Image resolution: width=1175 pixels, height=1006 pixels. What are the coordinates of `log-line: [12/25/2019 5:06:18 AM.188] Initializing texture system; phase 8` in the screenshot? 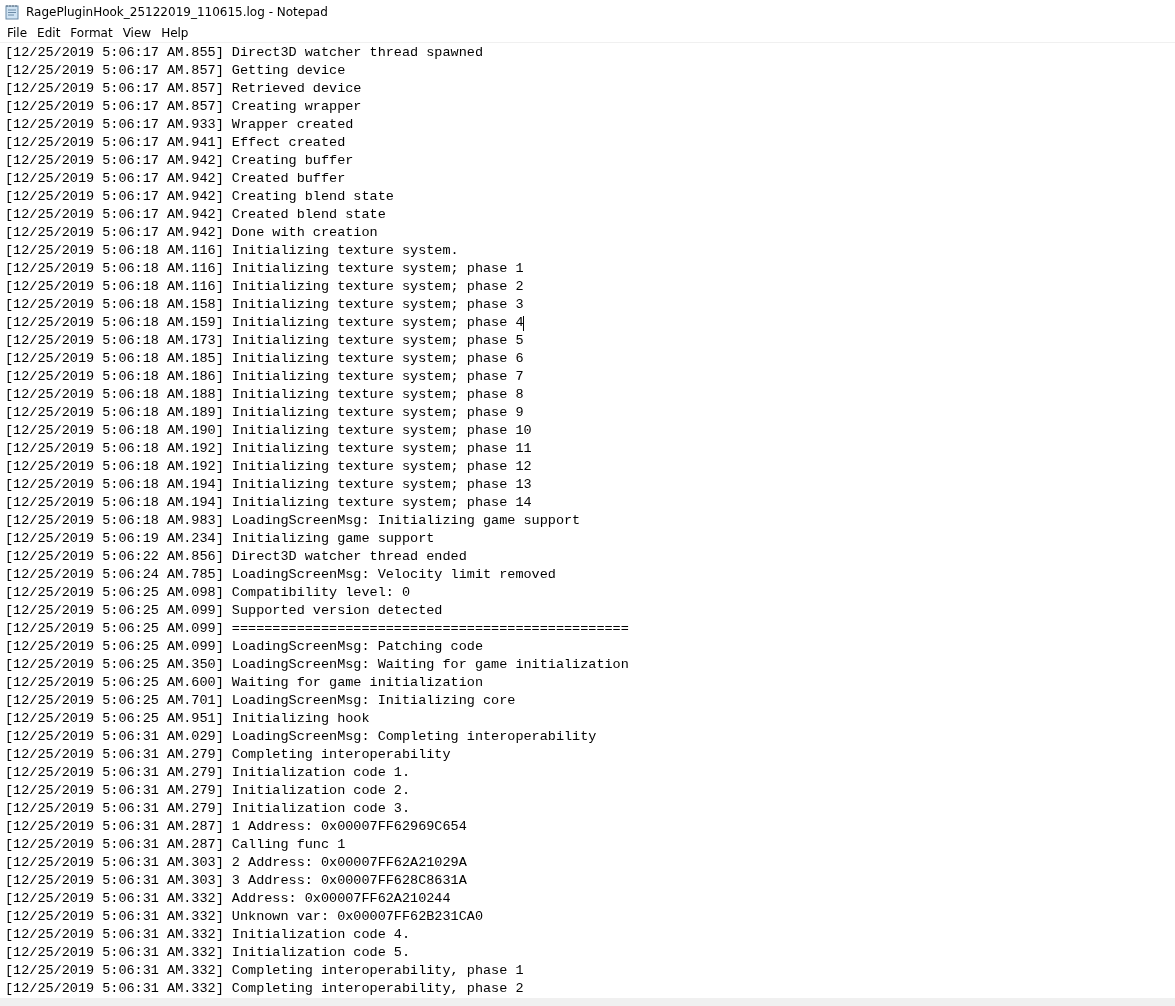 It's located at (264, 395).